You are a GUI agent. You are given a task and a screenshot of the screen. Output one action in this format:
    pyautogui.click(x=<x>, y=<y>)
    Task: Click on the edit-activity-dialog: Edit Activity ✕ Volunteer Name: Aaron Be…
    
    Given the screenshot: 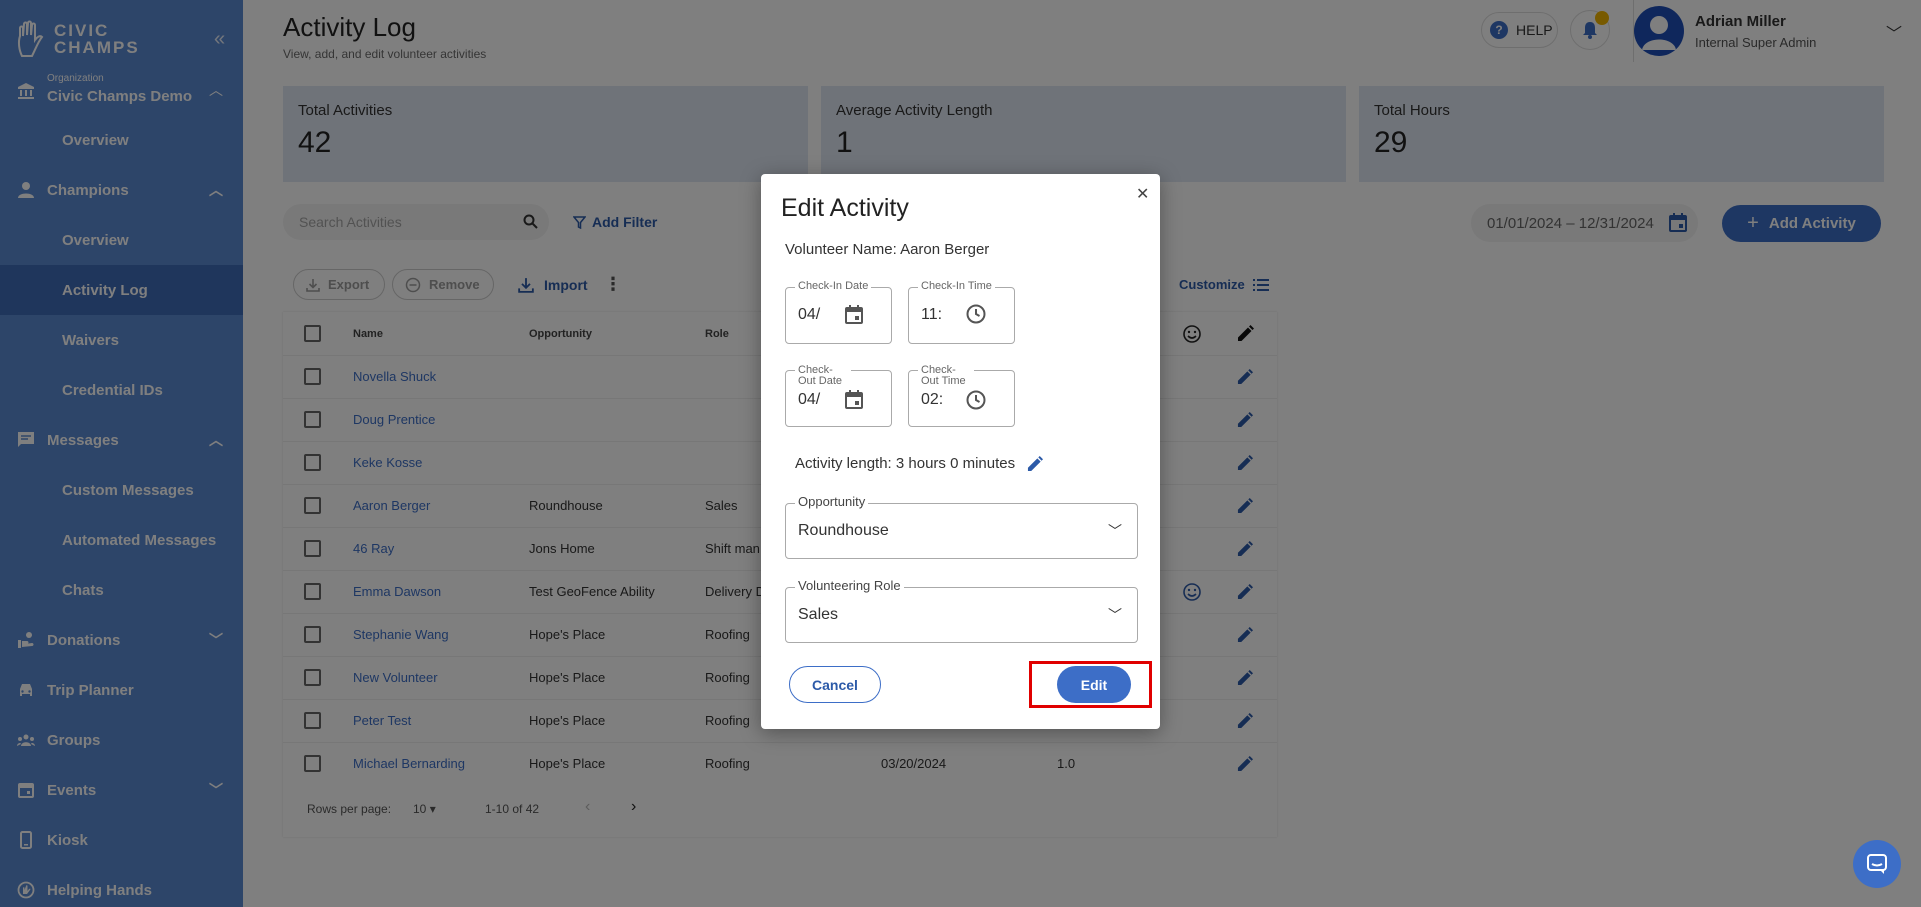 What is the action you would take?
    pyautogui.click(x=960, y=451)
    